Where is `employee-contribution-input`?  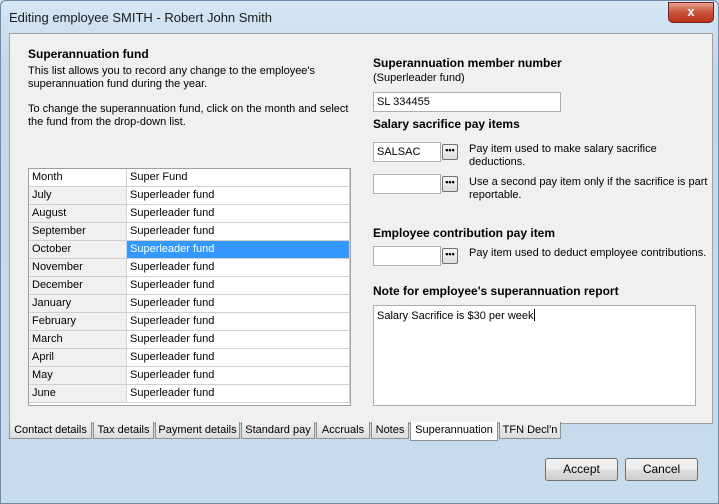 employee-contribution-input is located at coordinates (407, 256).